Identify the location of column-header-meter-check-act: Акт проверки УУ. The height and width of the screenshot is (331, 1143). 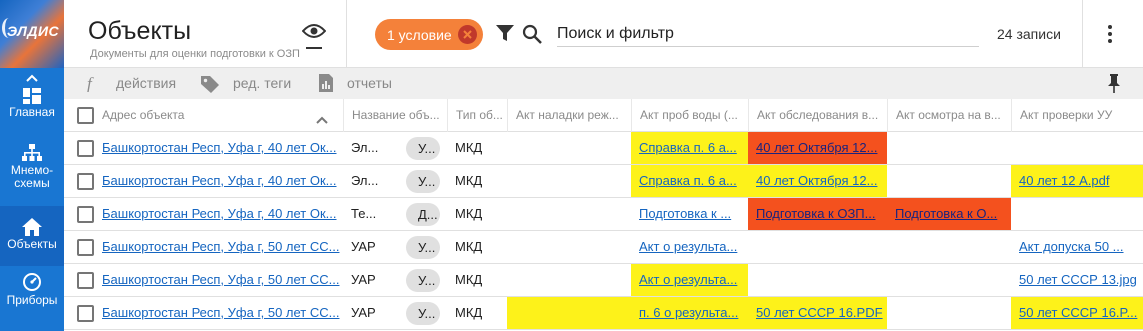
(1077, 115).